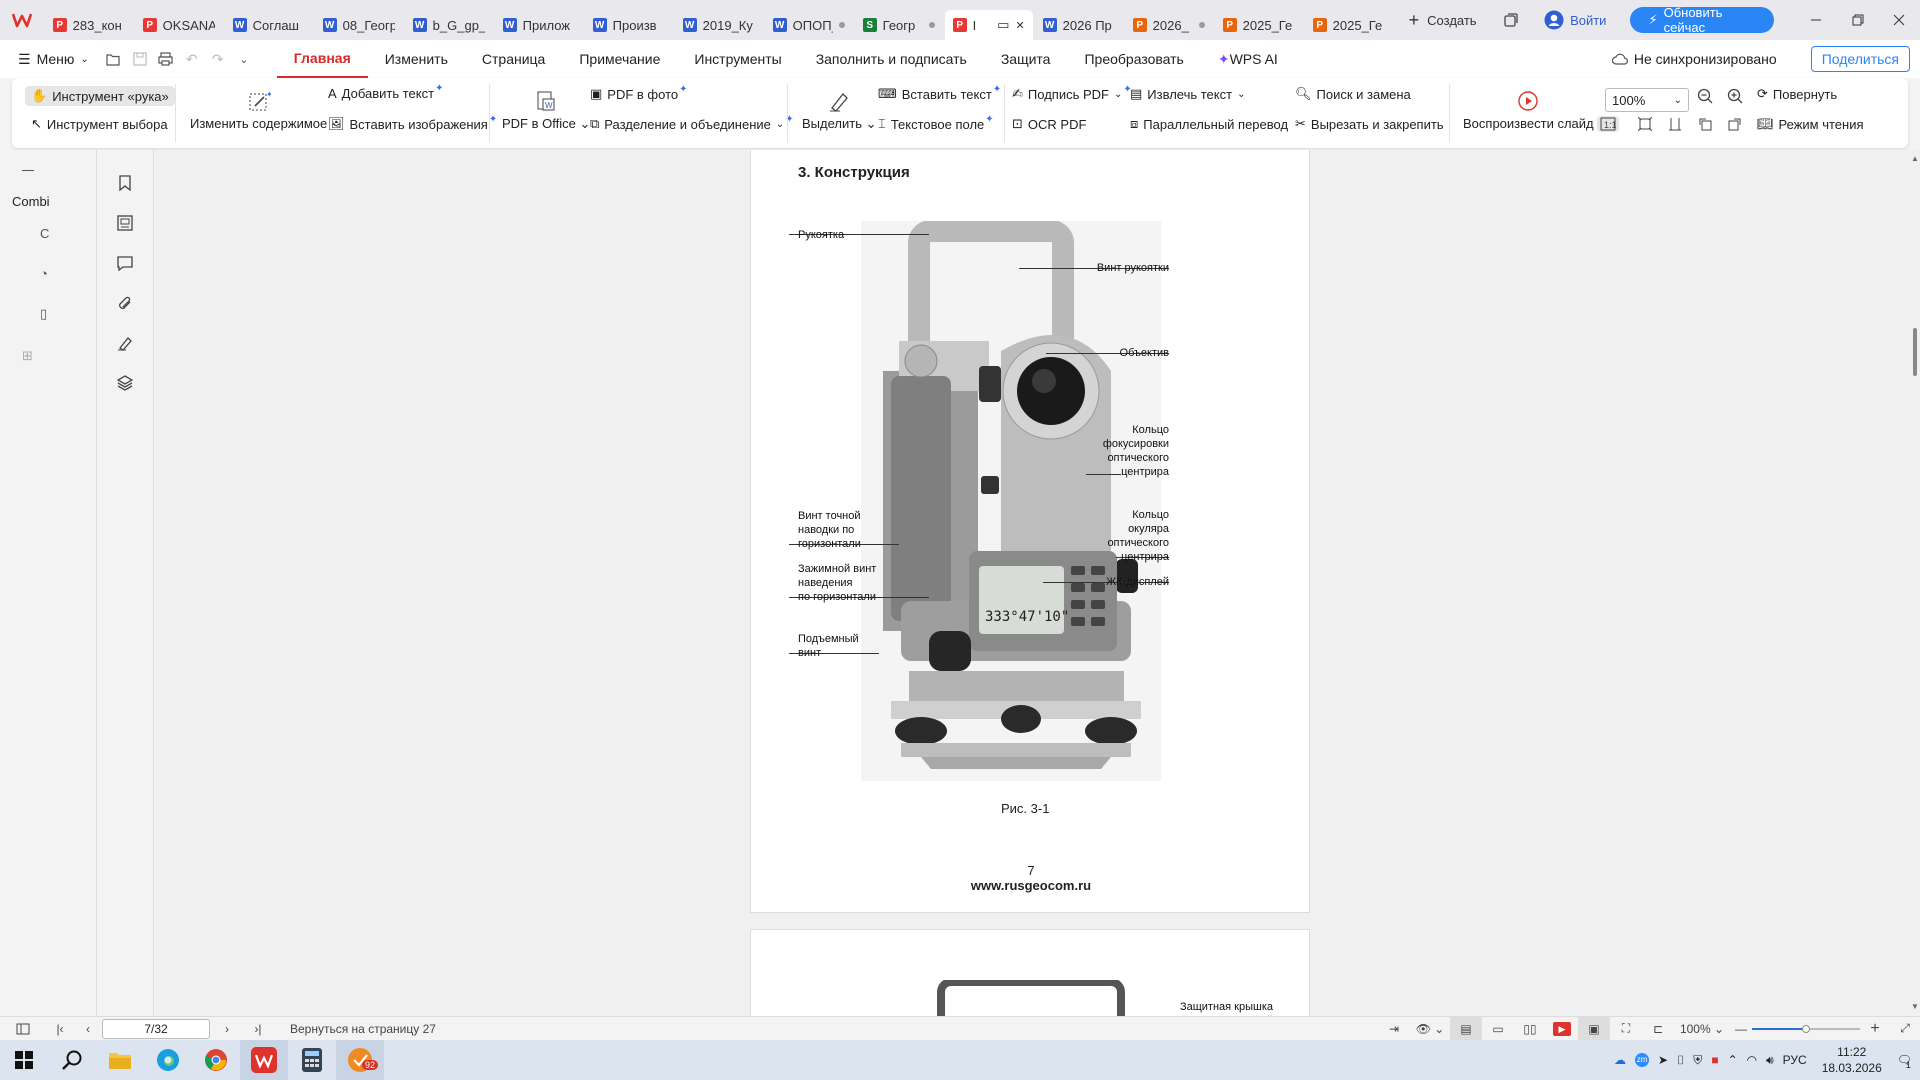  Describe the element at coordinates (125, 383) in the screenshot. I see `layers-icon` at that location.